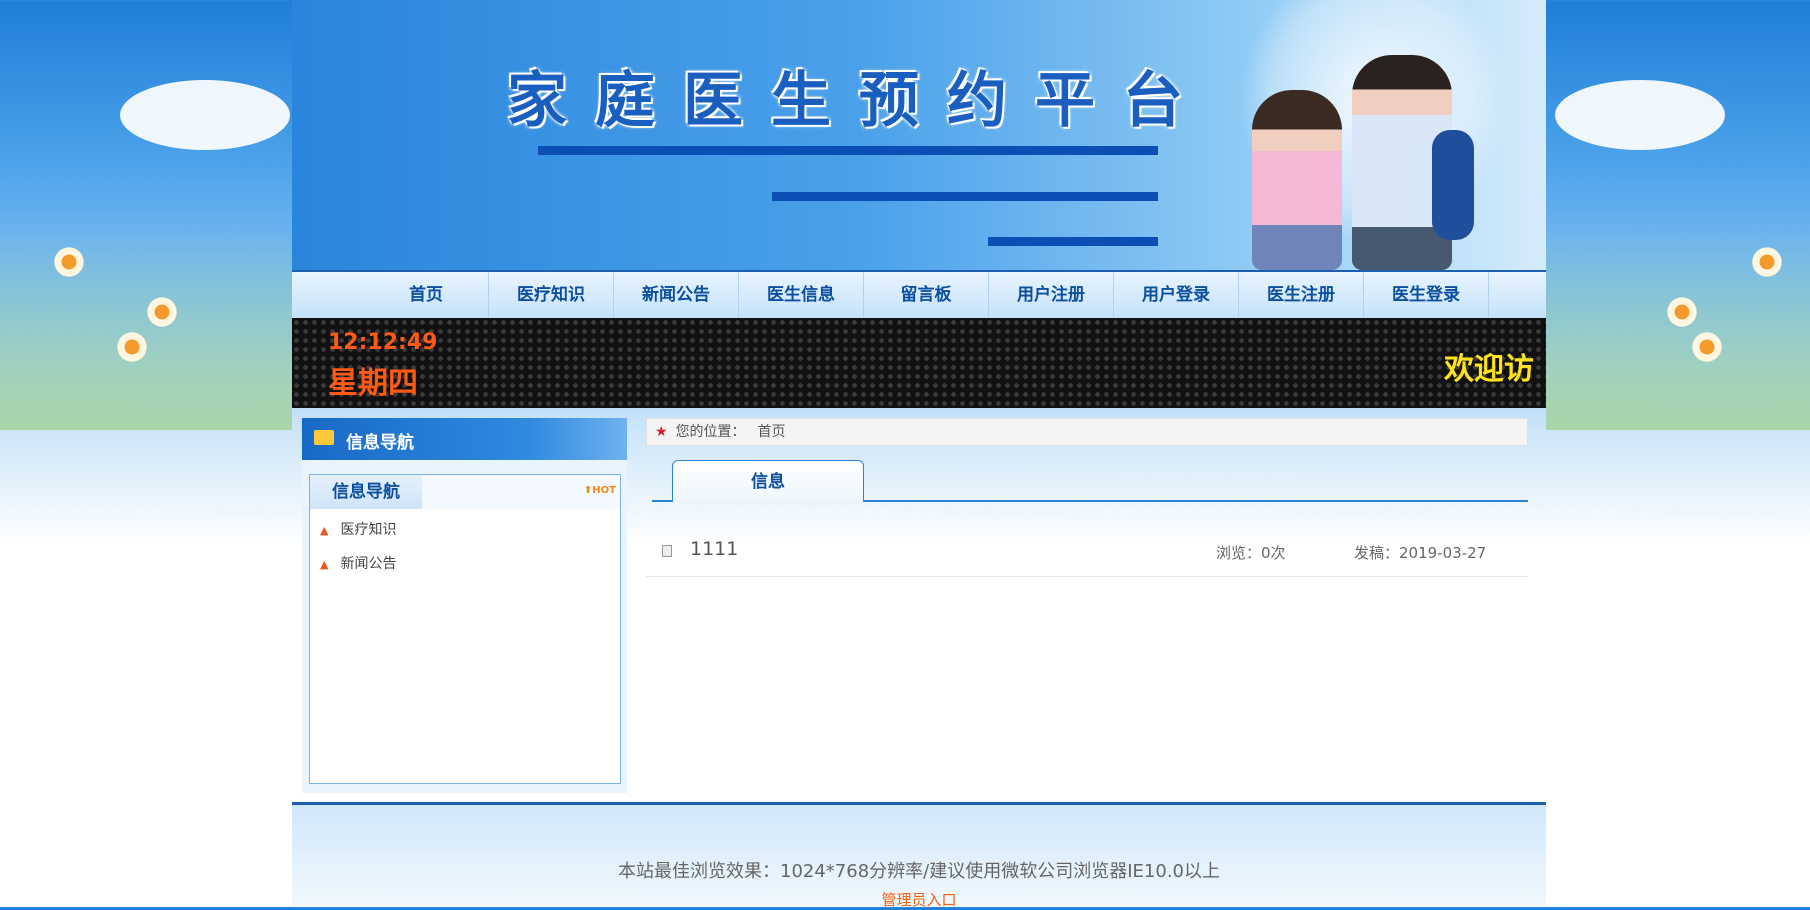 Image resolution: width=1810 pixels, height=910 pixels. What do you see at coordinates (859, 101) in the screenshot?
I see `site-title: 家庭医生预约平台` at bounding box center [859, 101].